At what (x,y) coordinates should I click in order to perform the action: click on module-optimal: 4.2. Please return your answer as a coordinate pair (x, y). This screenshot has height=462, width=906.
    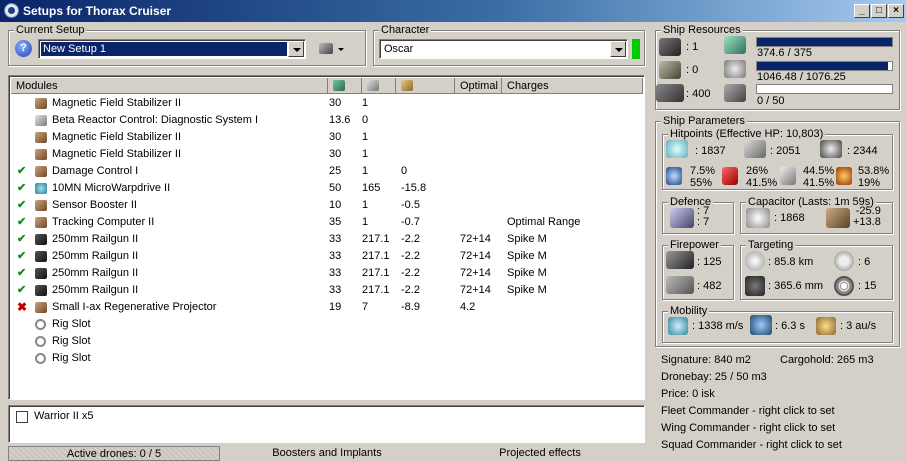
    Looking at the image, I should click on (468, 307).